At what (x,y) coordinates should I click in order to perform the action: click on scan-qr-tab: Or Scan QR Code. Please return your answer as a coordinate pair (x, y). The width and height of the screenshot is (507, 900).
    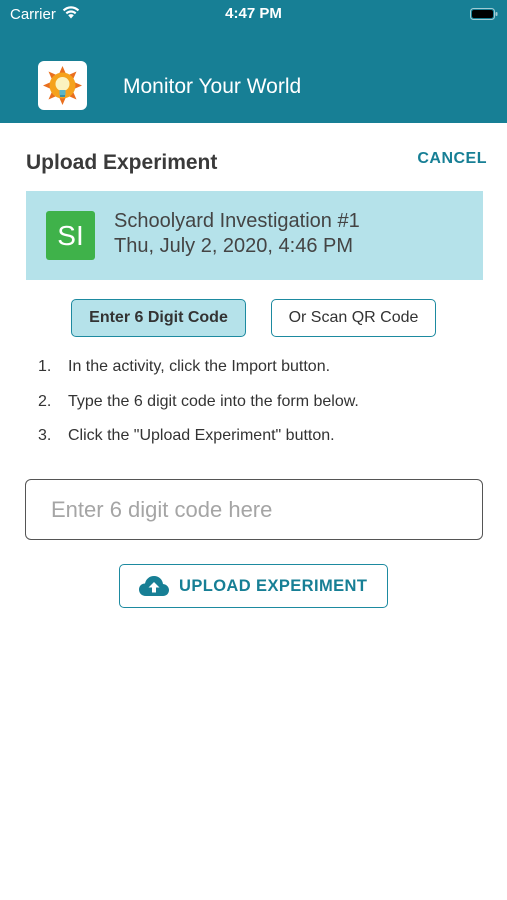
    Looking at the image, I should click on (353, 318).